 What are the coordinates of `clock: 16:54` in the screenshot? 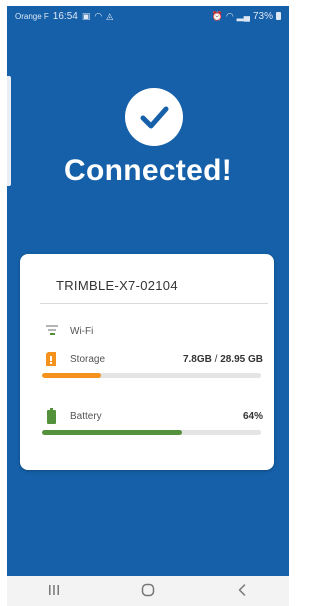 It's located at (65, 16).